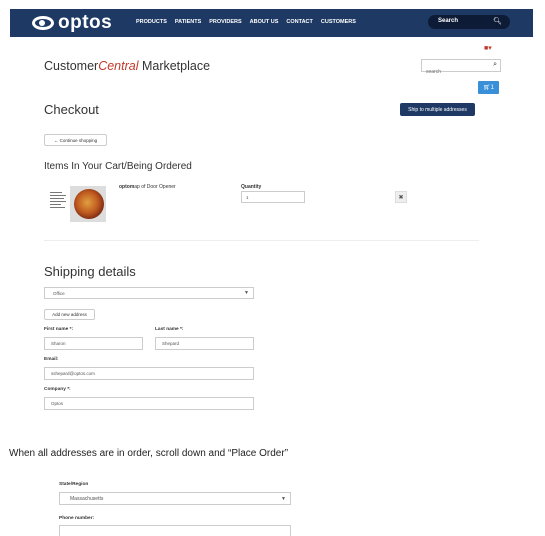 This screenshot has width=545, height=536. Describe the element at coordinates (338, 22) in the screenshot. I see `nav-item-customers: CUSTOMERS` at that location.